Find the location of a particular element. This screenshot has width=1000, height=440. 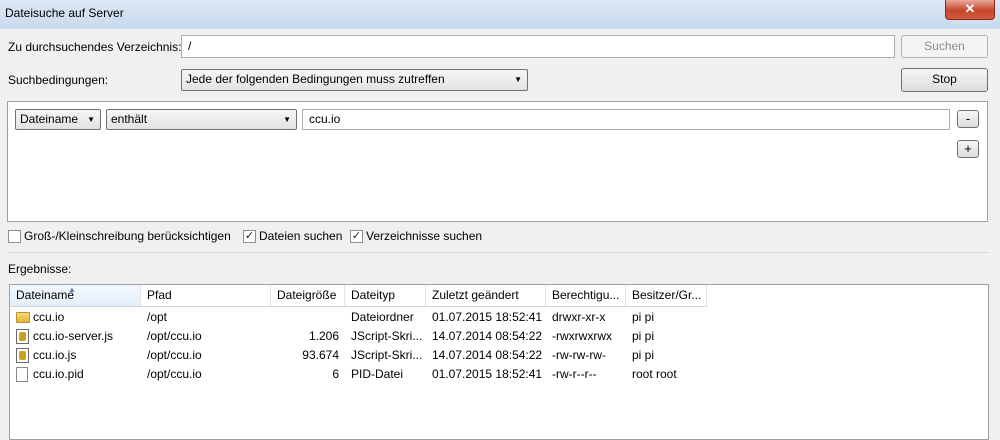

stop-button: Stop is located at coordinates (944, 80).